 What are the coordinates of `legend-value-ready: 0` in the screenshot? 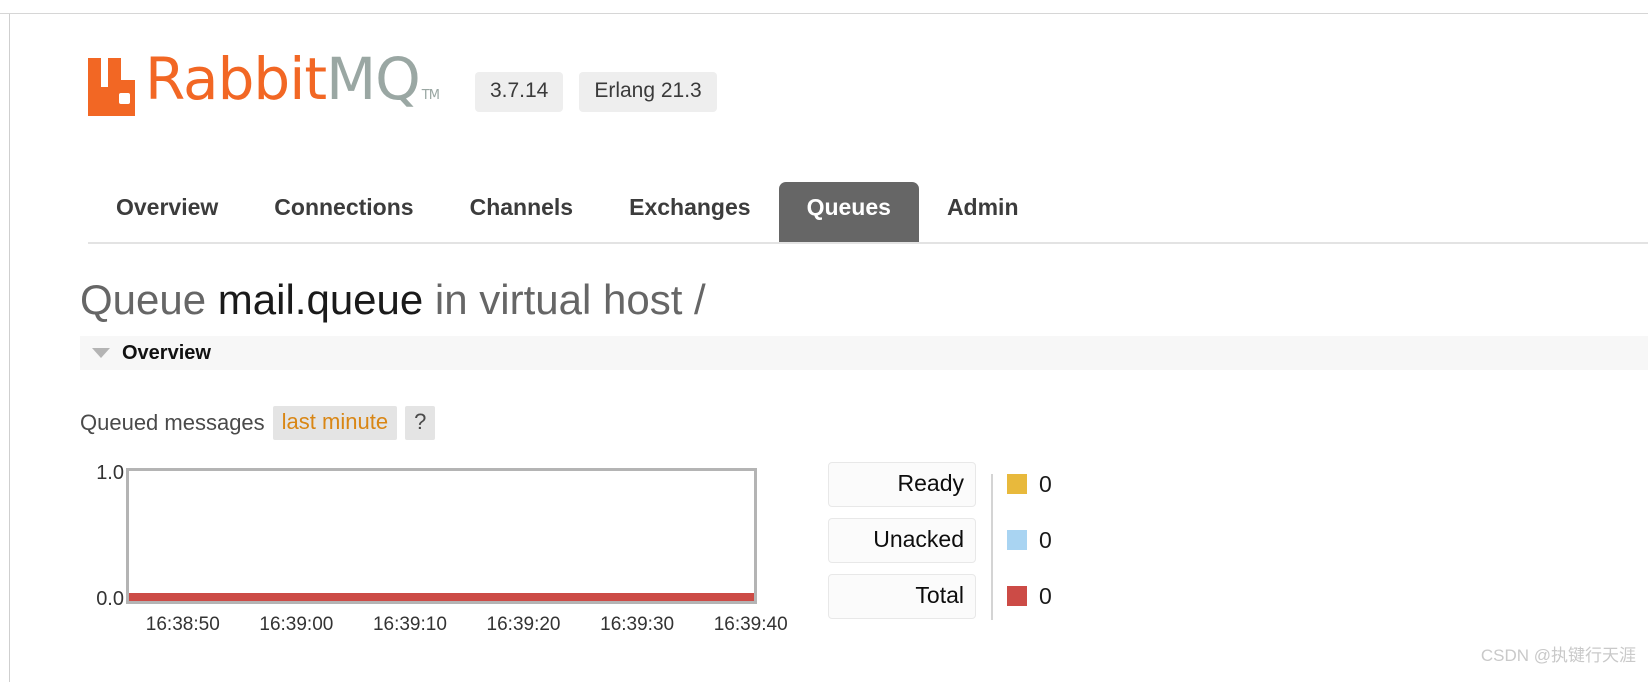 It's located at (1045, 483).